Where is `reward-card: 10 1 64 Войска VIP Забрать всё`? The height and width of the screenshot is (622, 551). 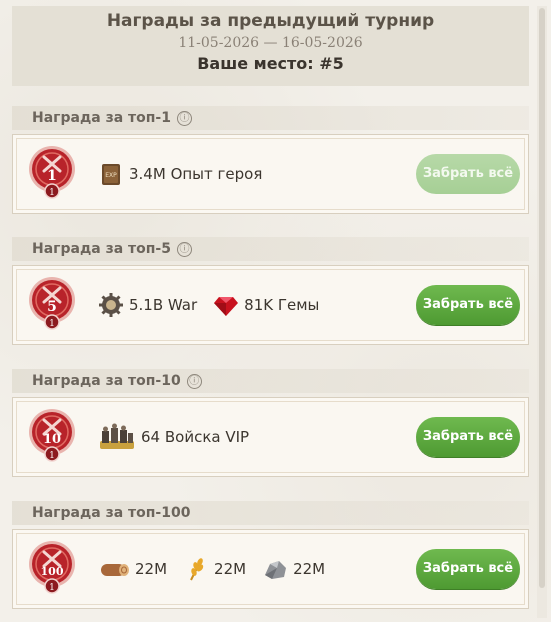 reward-card: 10 1 64 Войска VIP Забрать всё is located at coordinates (270, 437).